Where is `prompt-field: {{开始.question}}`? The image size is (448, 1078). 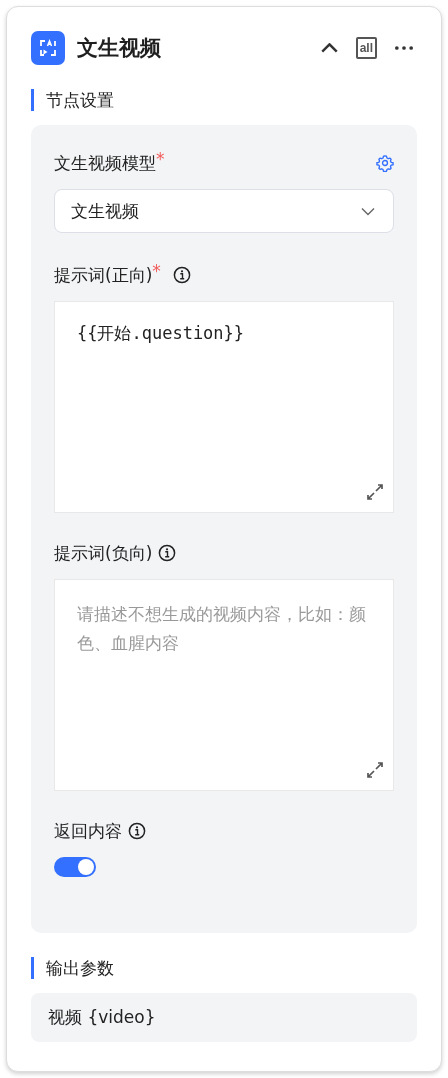 prompt-field: {{开始.question}} is located at coordinates (224, 407).